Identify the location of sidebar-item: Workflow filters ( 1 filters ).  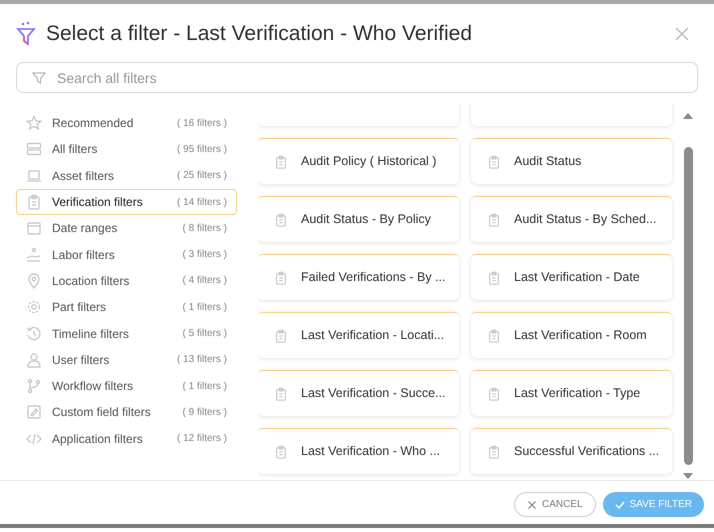
(126, 386).